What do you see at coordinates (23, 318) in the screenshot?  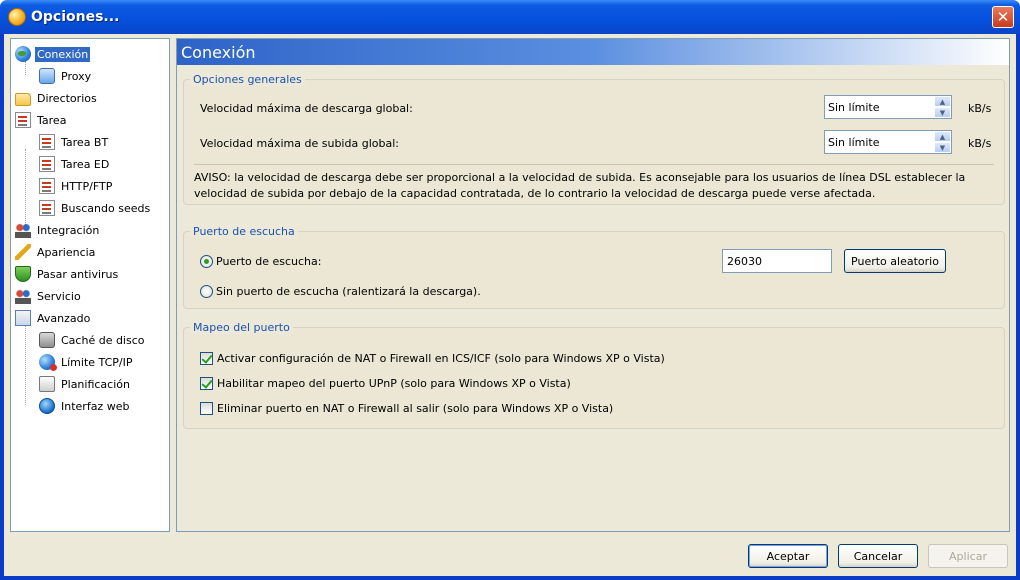 I see `advanced-icon` at bounding box center [23, 318].